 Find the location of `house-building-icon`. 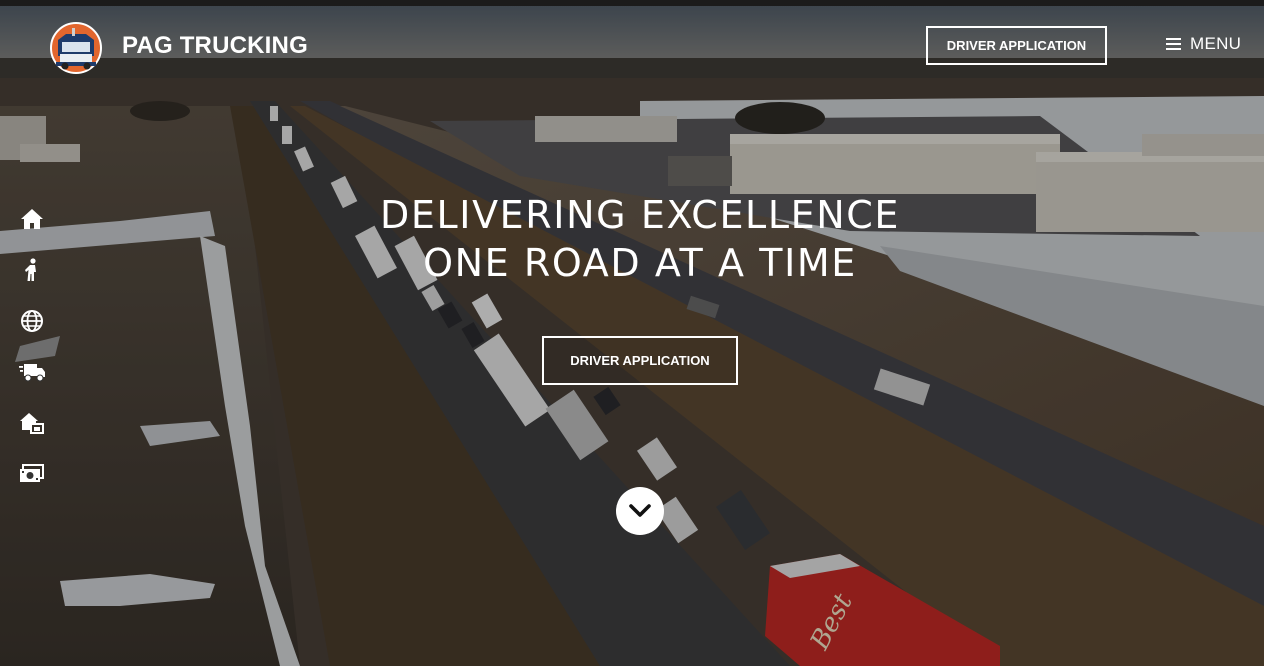

house-building-icon is located at coordinates (32, 423).